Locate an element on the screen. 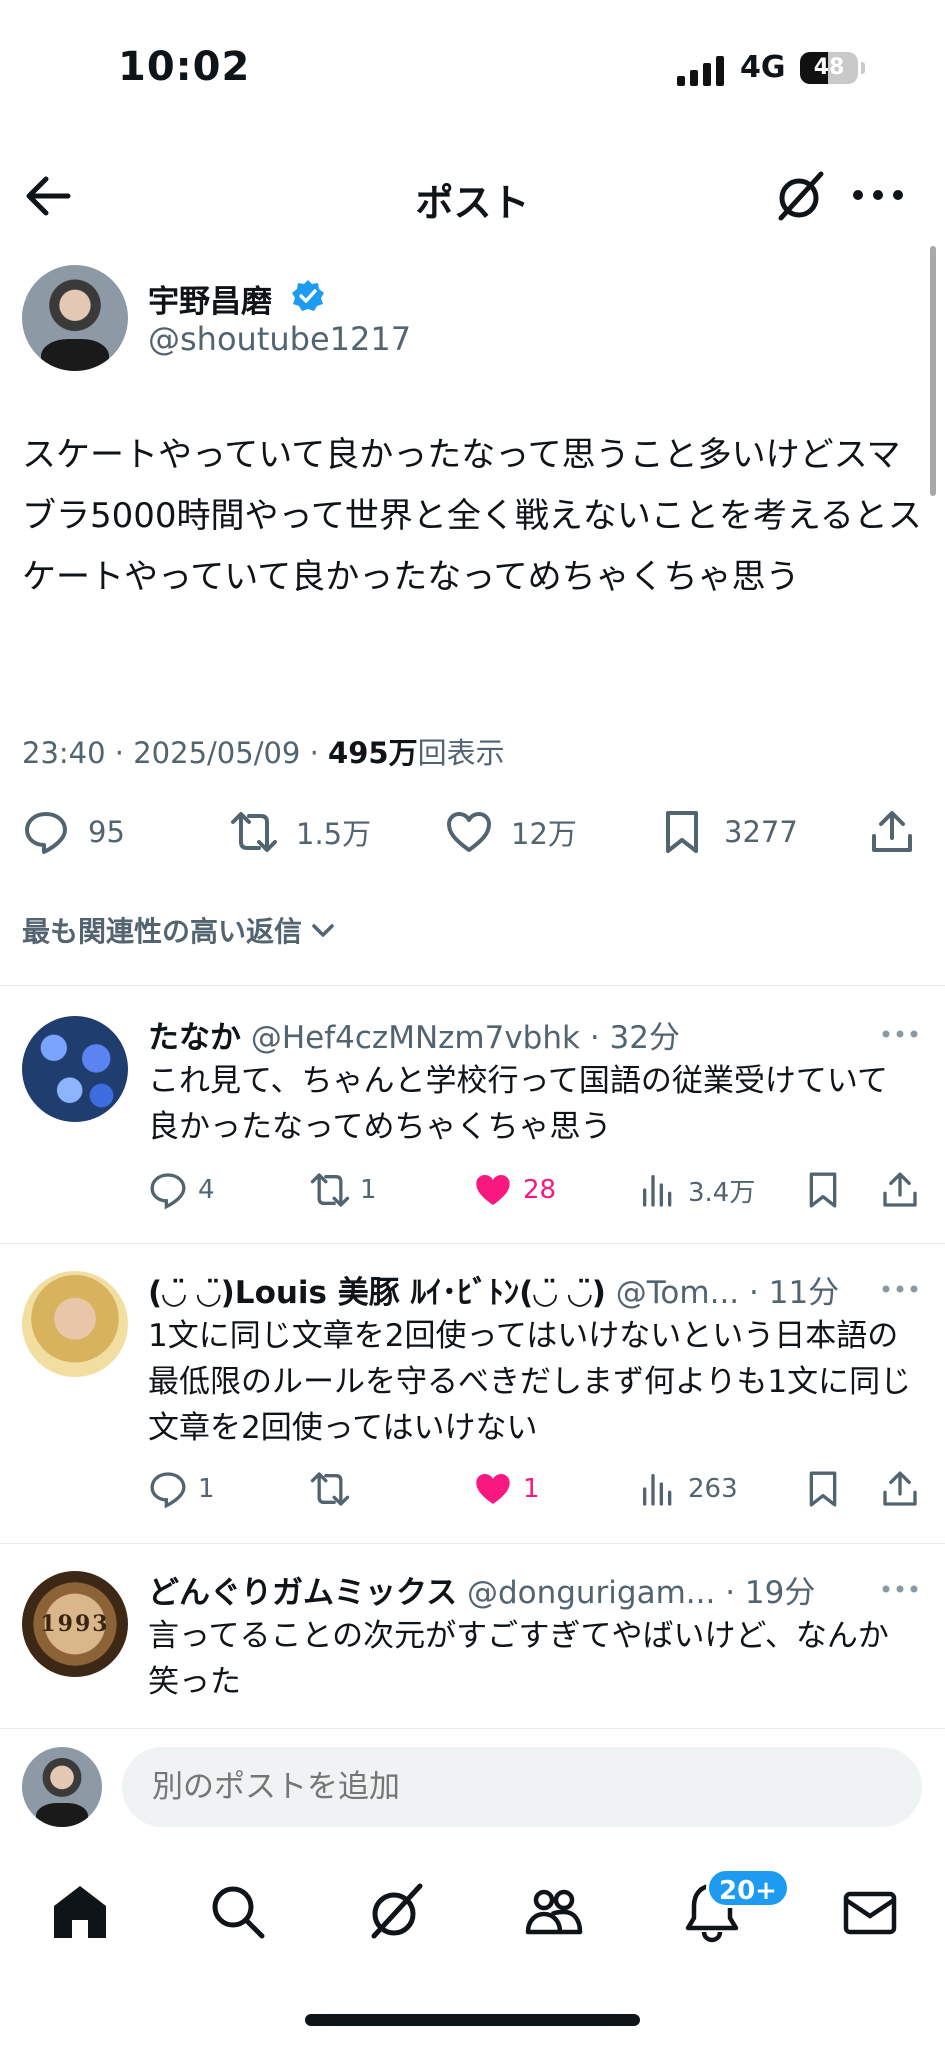 This screenshot has width=945, height=2048. repost-button: 1.5万 is located at coordinates (300, 832).